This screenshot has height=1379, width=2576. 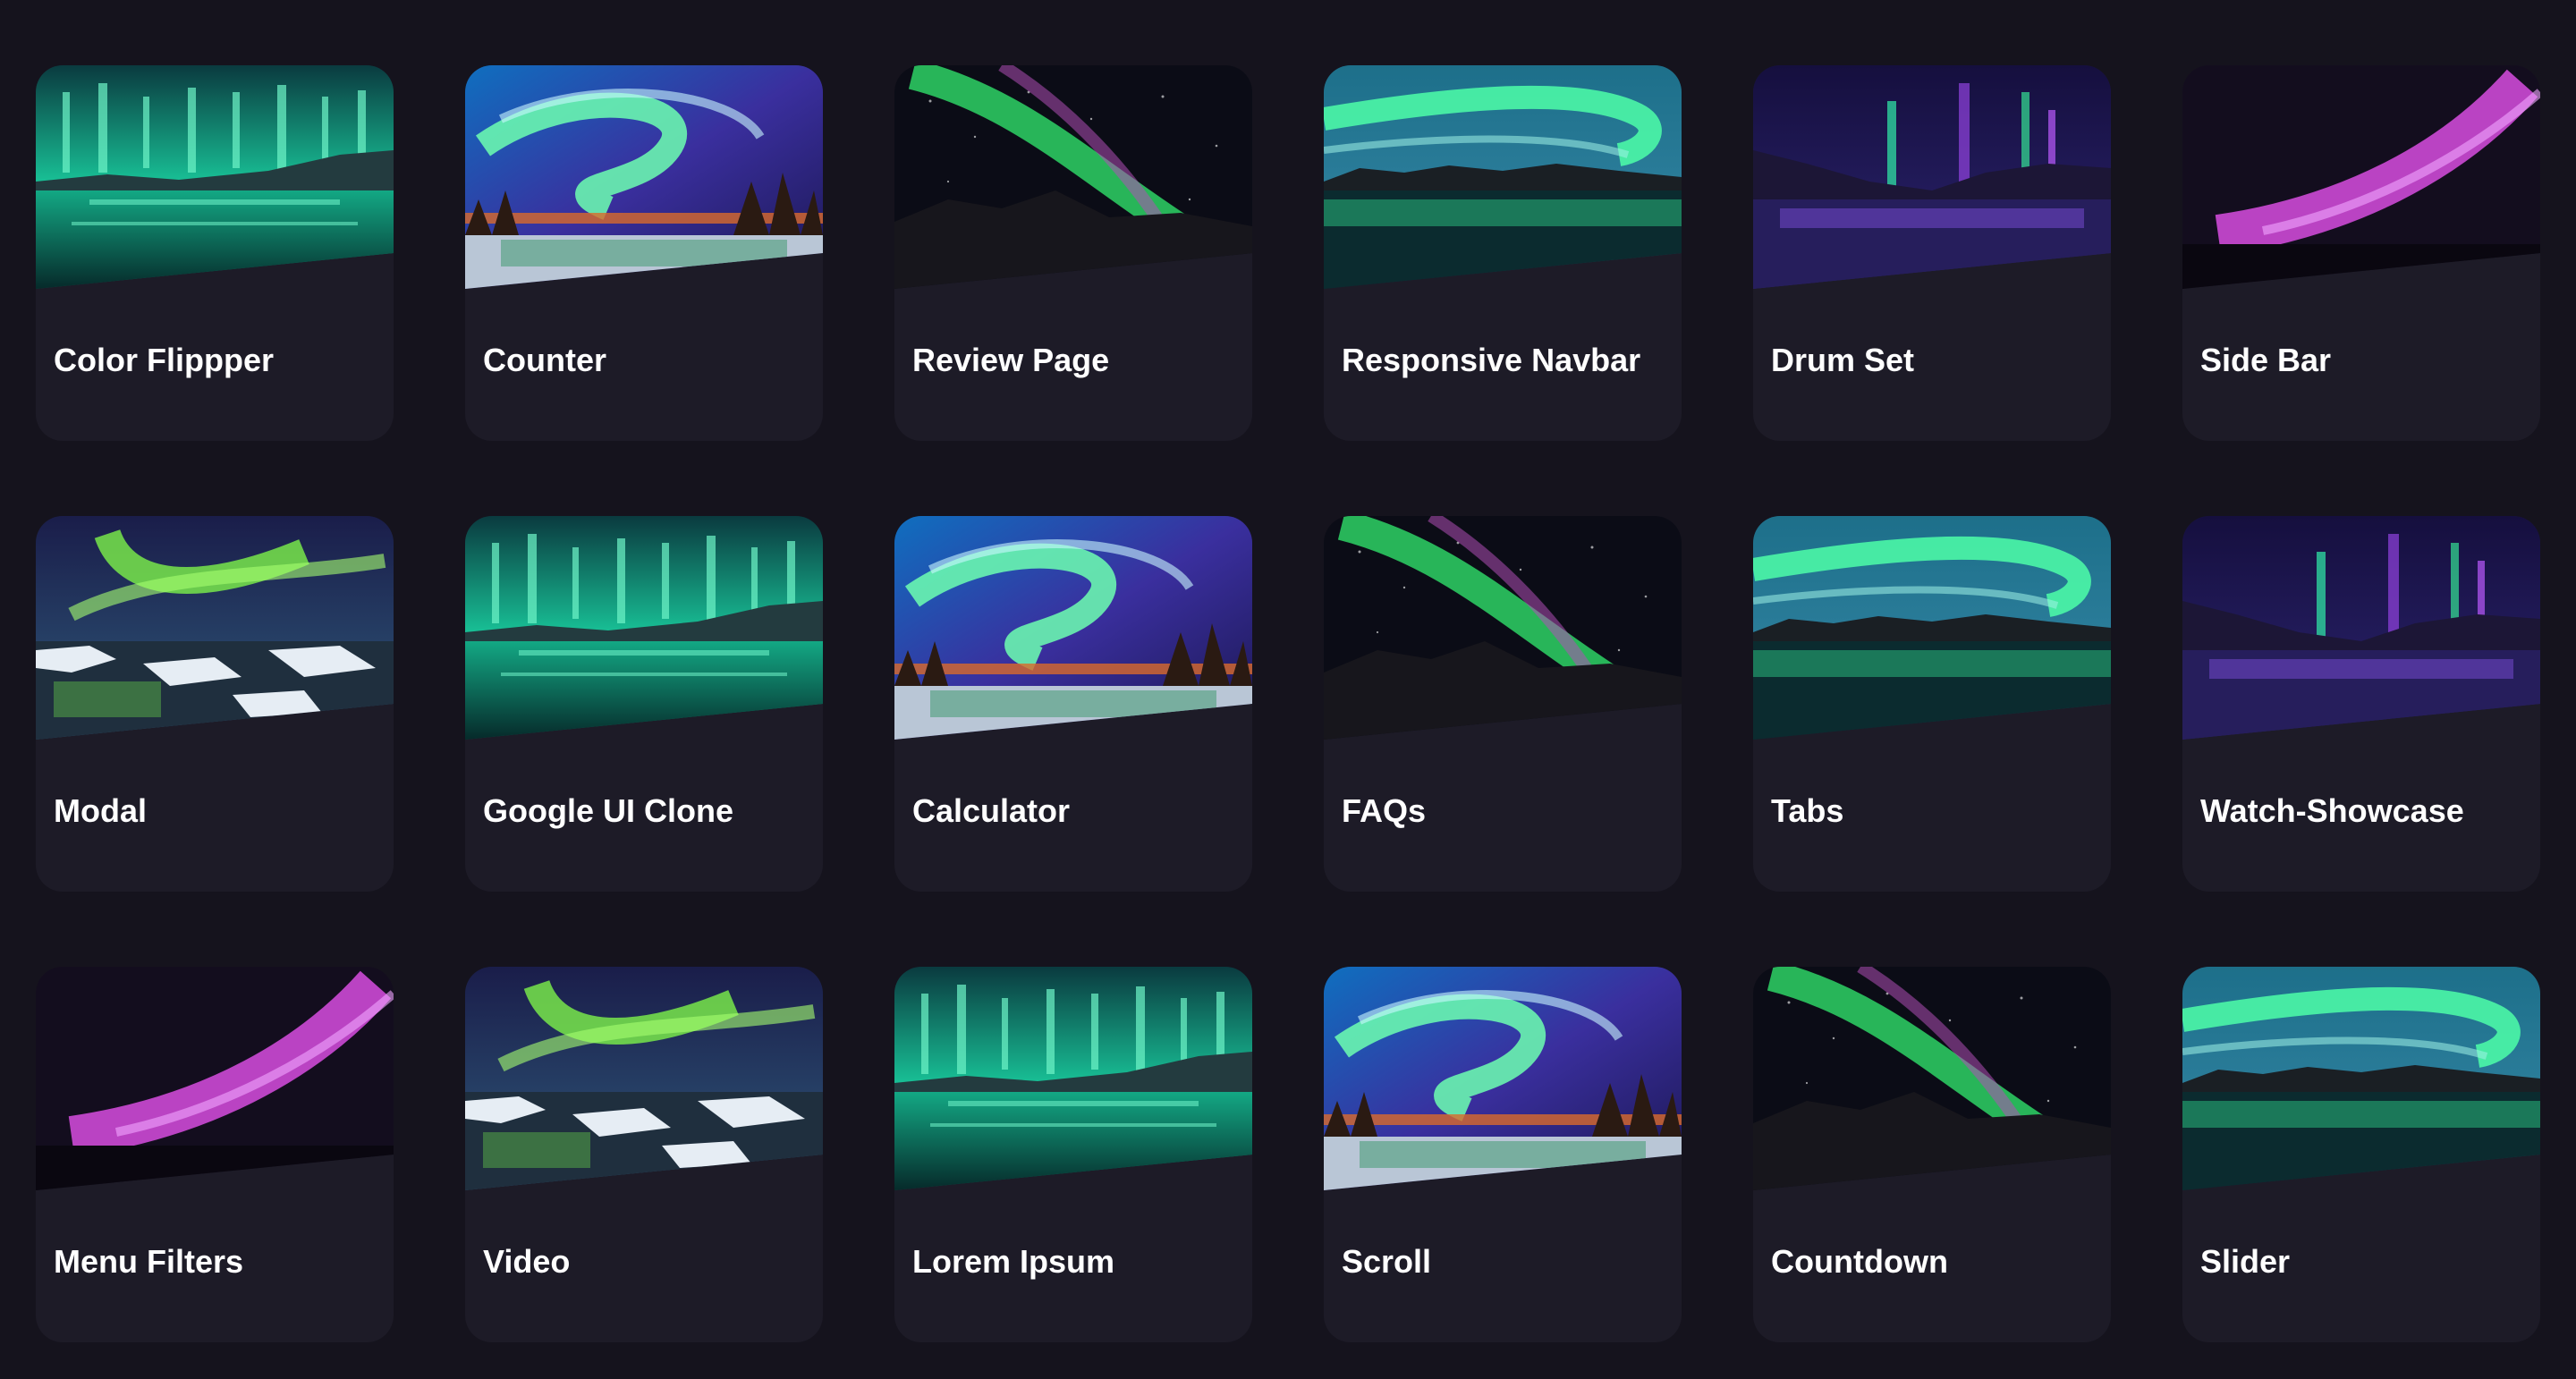 I want to click on project-title: Counter, so click(x=544, y=360).